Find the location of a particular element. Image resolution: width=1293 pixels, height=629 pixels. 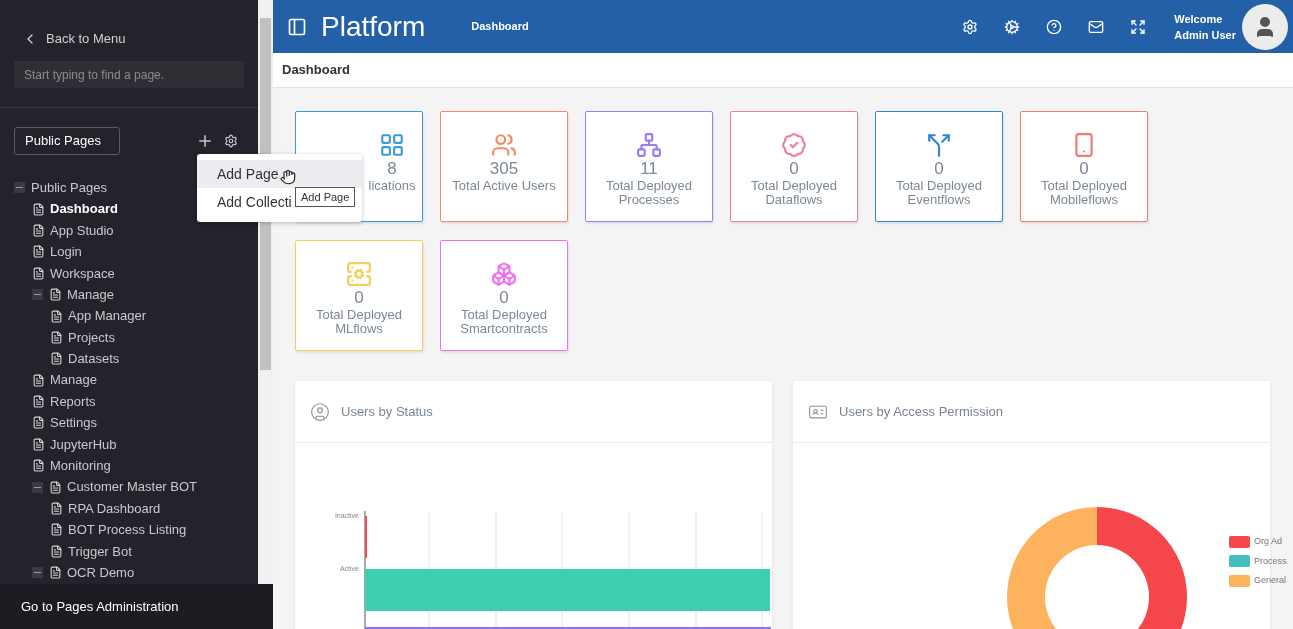

stat-label: Total Deployed MLflows is located at coordinates (359, 322).